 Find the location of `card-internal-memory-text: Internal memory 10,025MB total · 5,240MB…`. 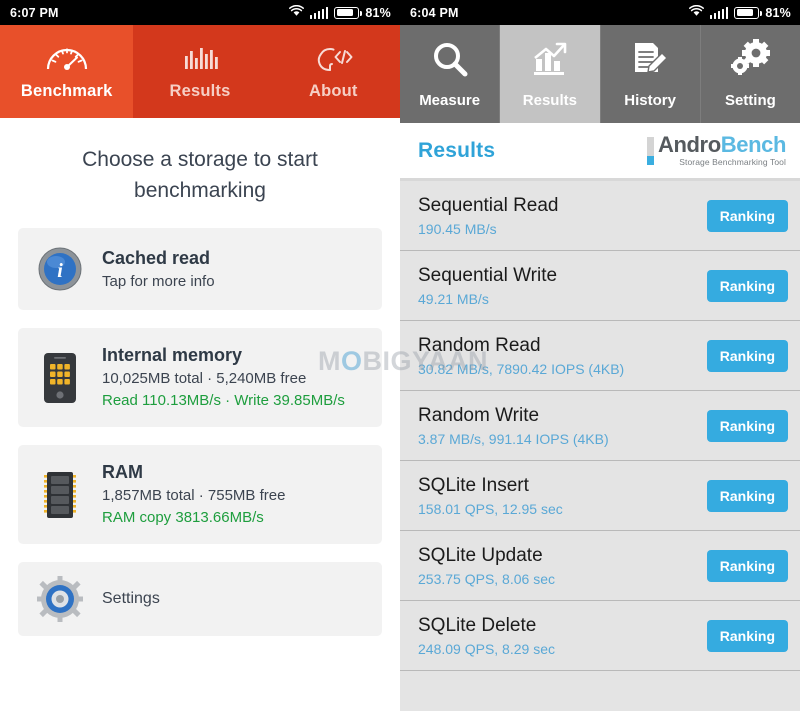

card-internal-memory-text: Internal memory 10,025MB total · 5,240MB… is located at coordinates (235, 377).